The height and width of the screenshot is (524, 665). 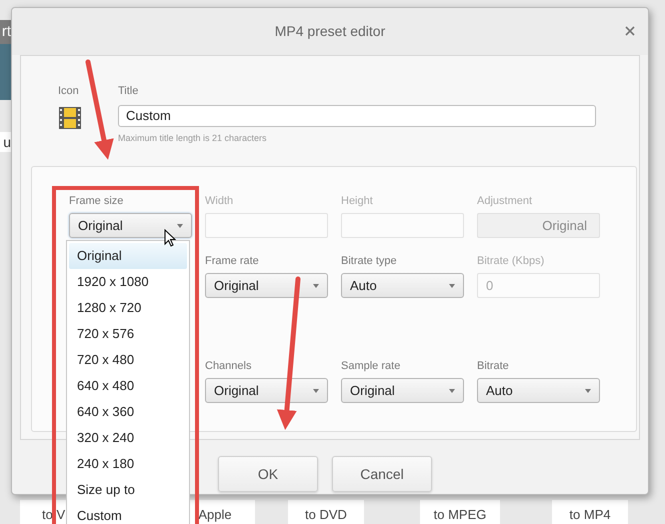 I want to click on background-tab: to DVD, so click(x=326, y=512).